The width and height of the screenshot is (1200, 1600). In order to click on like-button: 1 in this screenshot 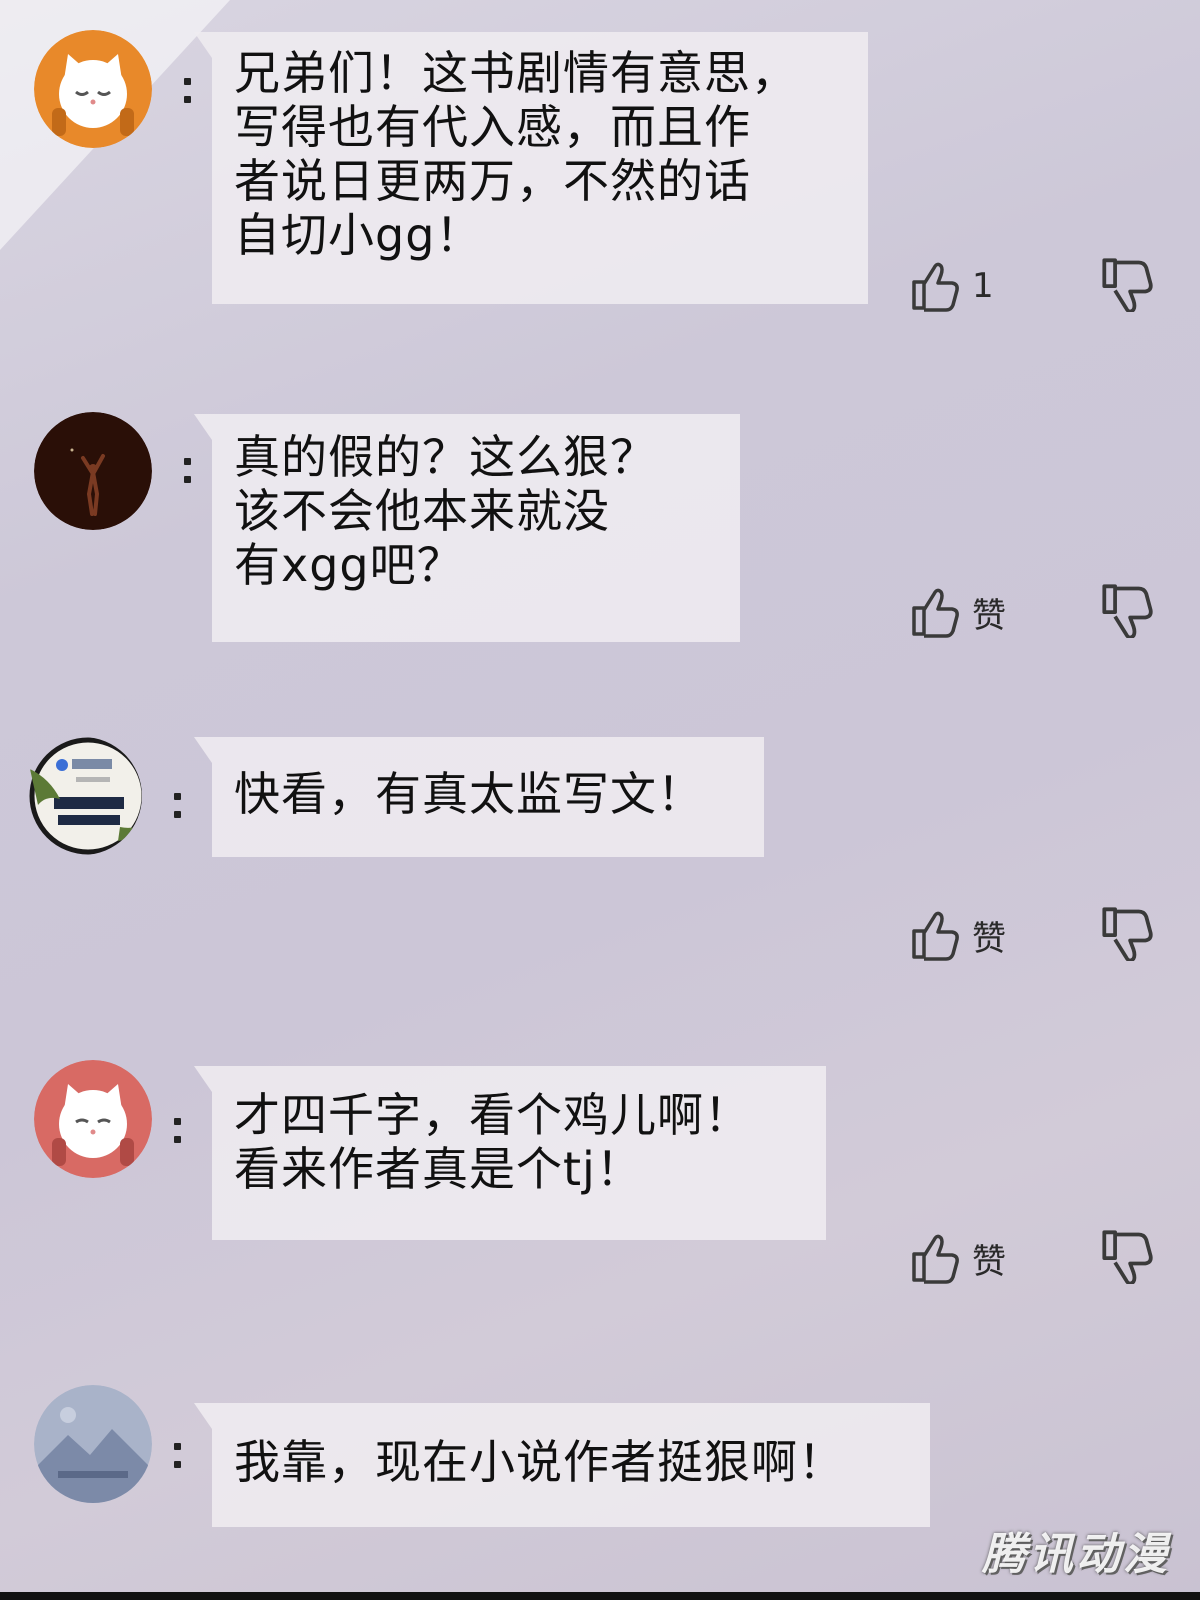, I will do `click(952, 286)`.